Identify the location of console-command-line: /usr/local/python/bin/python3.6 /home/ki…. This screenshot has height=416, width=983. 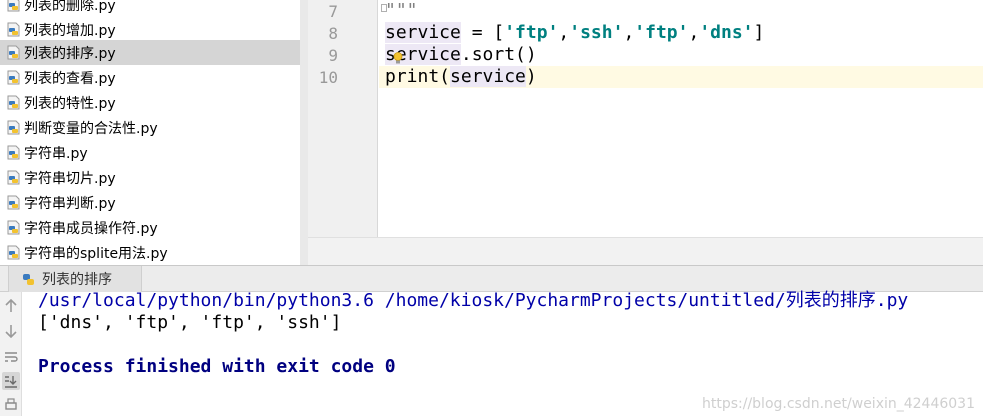
(473, 301).